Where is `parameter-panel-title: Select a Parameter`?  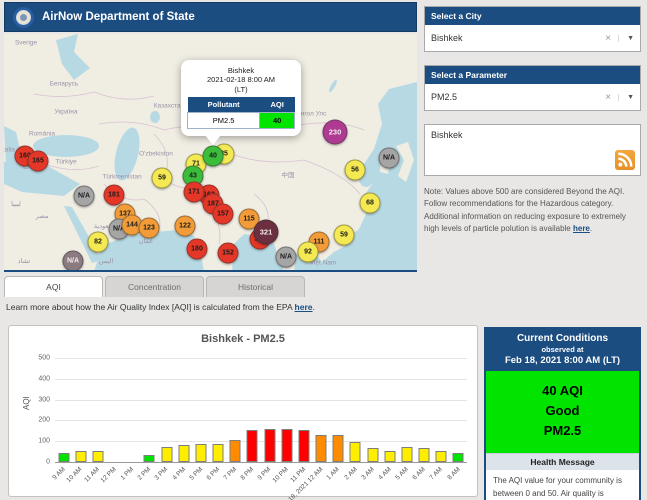
parameter-panel-title: Select a Parameter is located at coordinates (532, 75).